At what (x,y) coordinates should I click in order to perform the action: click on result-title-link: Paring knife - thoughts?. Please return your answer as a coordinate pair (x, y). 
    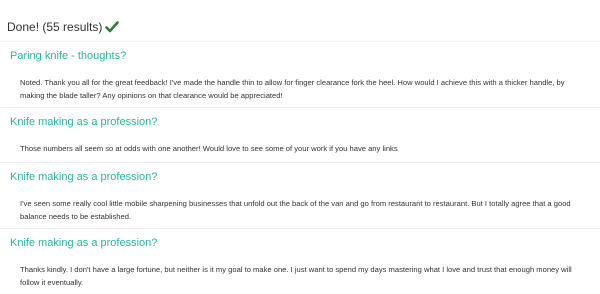
    Looking at the image, I should click on (300, 53).